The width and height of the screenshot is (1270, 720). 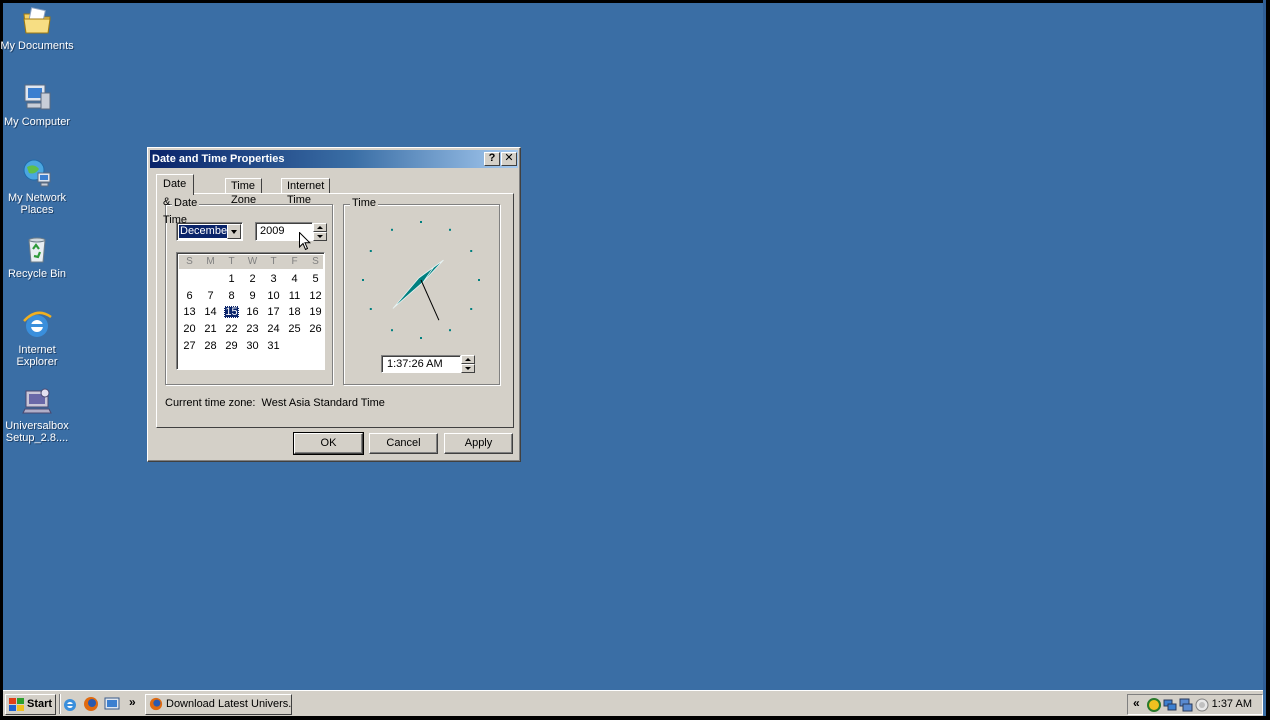 I want to click on desktop-icon-label: Internet, so click(x=37, y=350).